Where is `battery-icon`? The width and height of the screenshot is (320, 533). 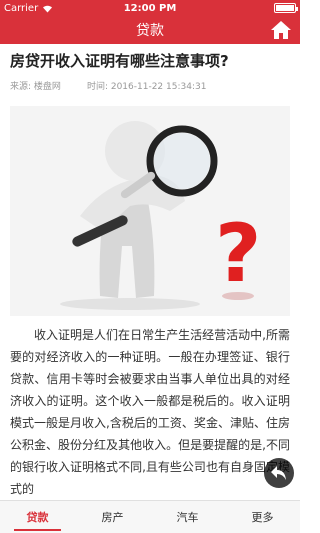 battery-icon is located at coordinates (286, 8).